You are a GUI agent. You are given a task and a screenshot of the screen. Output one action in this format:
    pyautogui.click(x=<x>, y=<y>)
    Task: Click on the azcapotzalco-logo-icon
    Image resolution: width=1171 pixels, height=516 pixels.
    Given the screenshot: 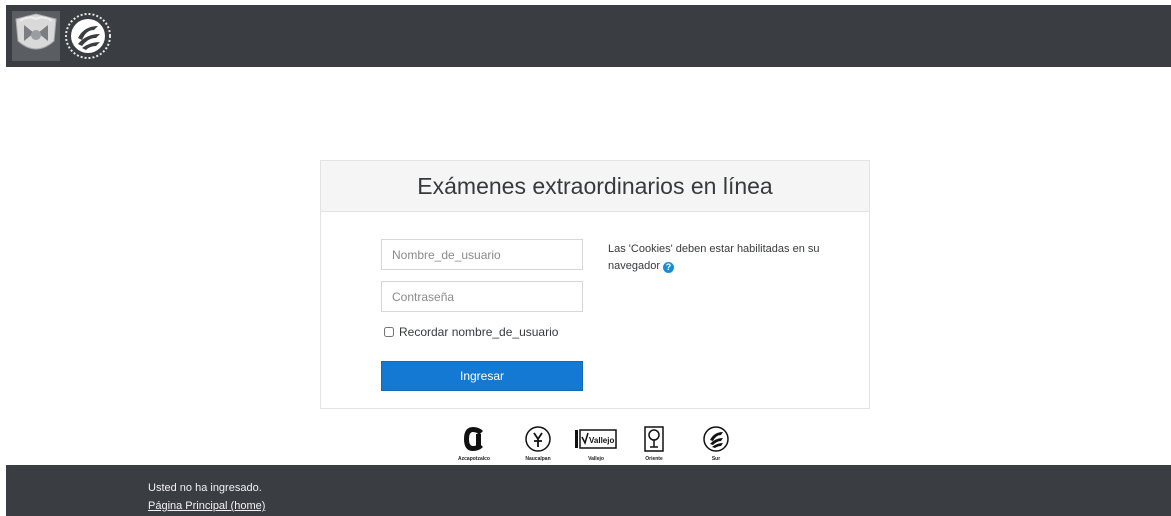 What is the action you would take?
    pyautogui.click(x=473, y=439)
    